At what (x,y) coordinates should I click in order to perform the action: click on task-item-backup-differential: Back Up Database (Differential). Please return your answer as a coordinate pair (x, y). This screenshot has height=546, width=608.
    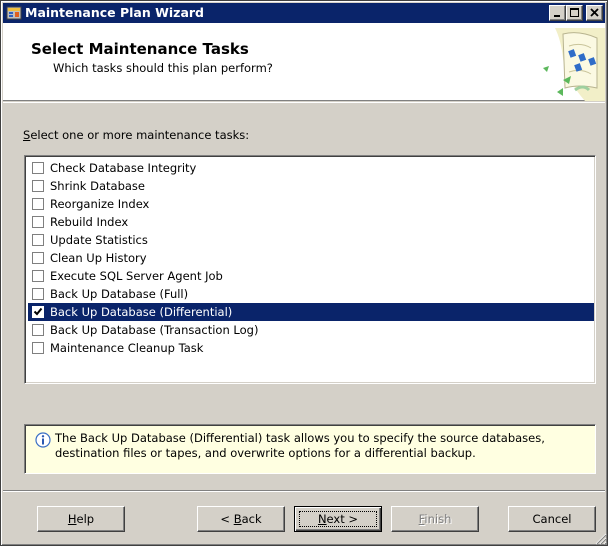
    Looking at the image, I should click on (311, 312).